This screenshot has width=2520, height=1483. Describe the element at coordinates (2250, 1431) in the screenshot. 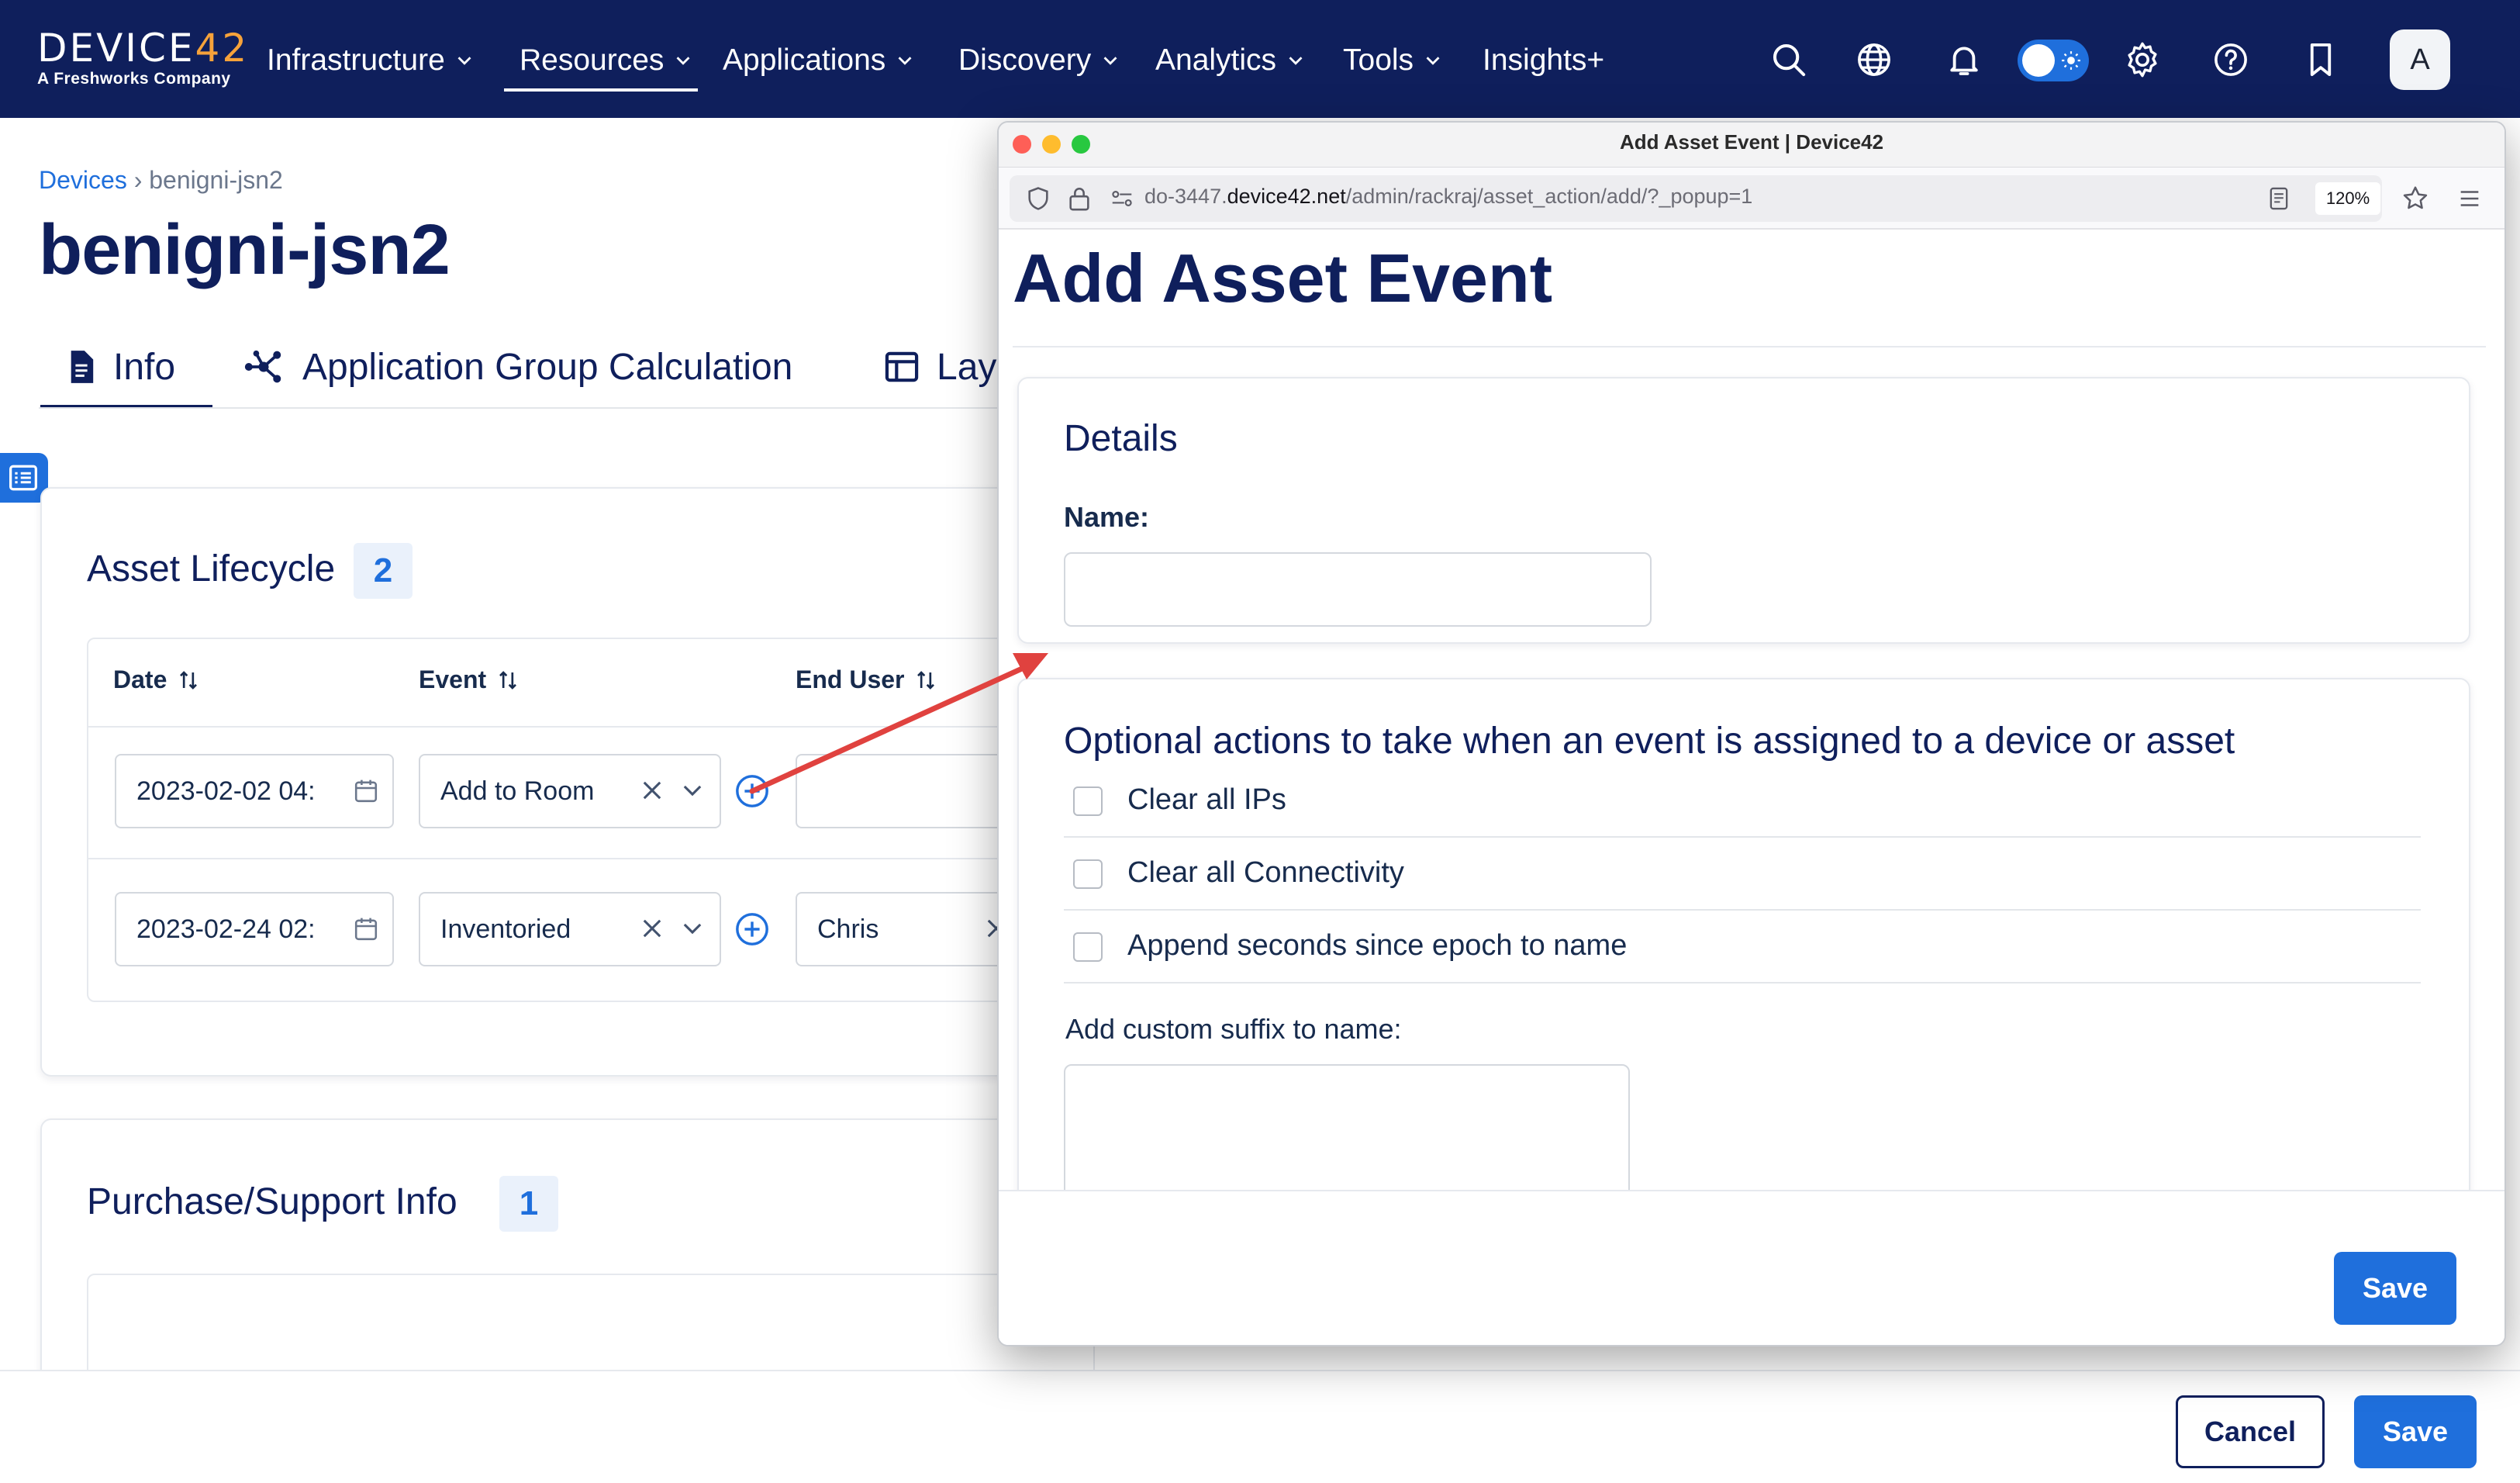

I see `cancel-button: Cancel` at that location.